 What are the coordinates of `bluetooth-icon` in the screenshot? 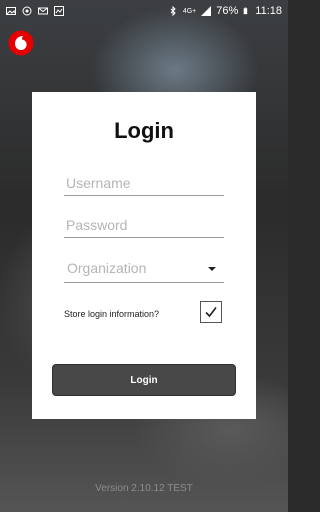 It's located at (173, 11).